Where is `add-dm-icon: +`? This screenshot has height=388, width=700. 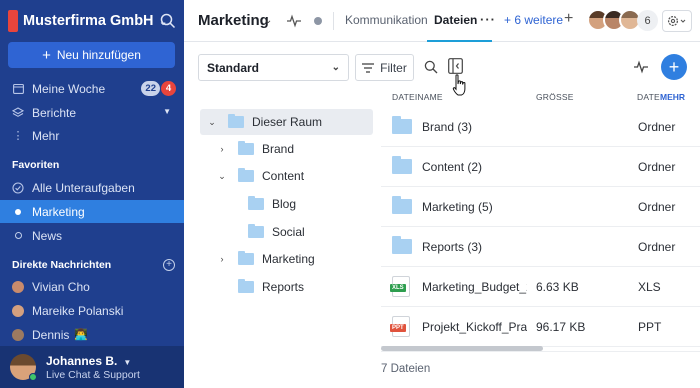 add-dm-icon: + is located at coordinates (169, 265).